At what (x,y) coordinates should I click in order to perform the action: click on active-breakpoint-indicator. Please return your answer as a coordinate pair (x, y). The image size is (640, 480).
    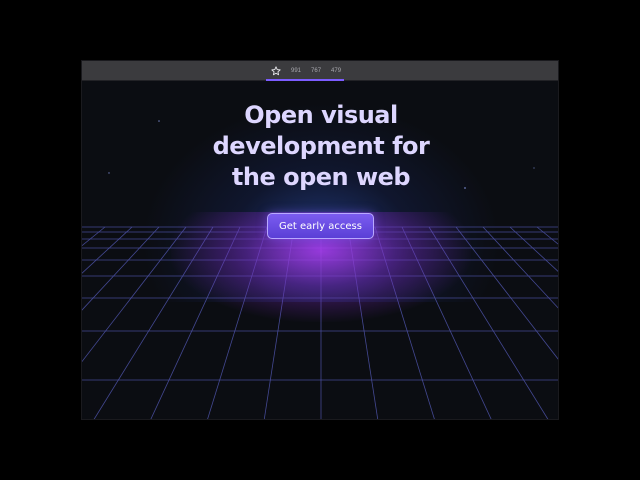
    Looking at the image, I should click on (305, 80).